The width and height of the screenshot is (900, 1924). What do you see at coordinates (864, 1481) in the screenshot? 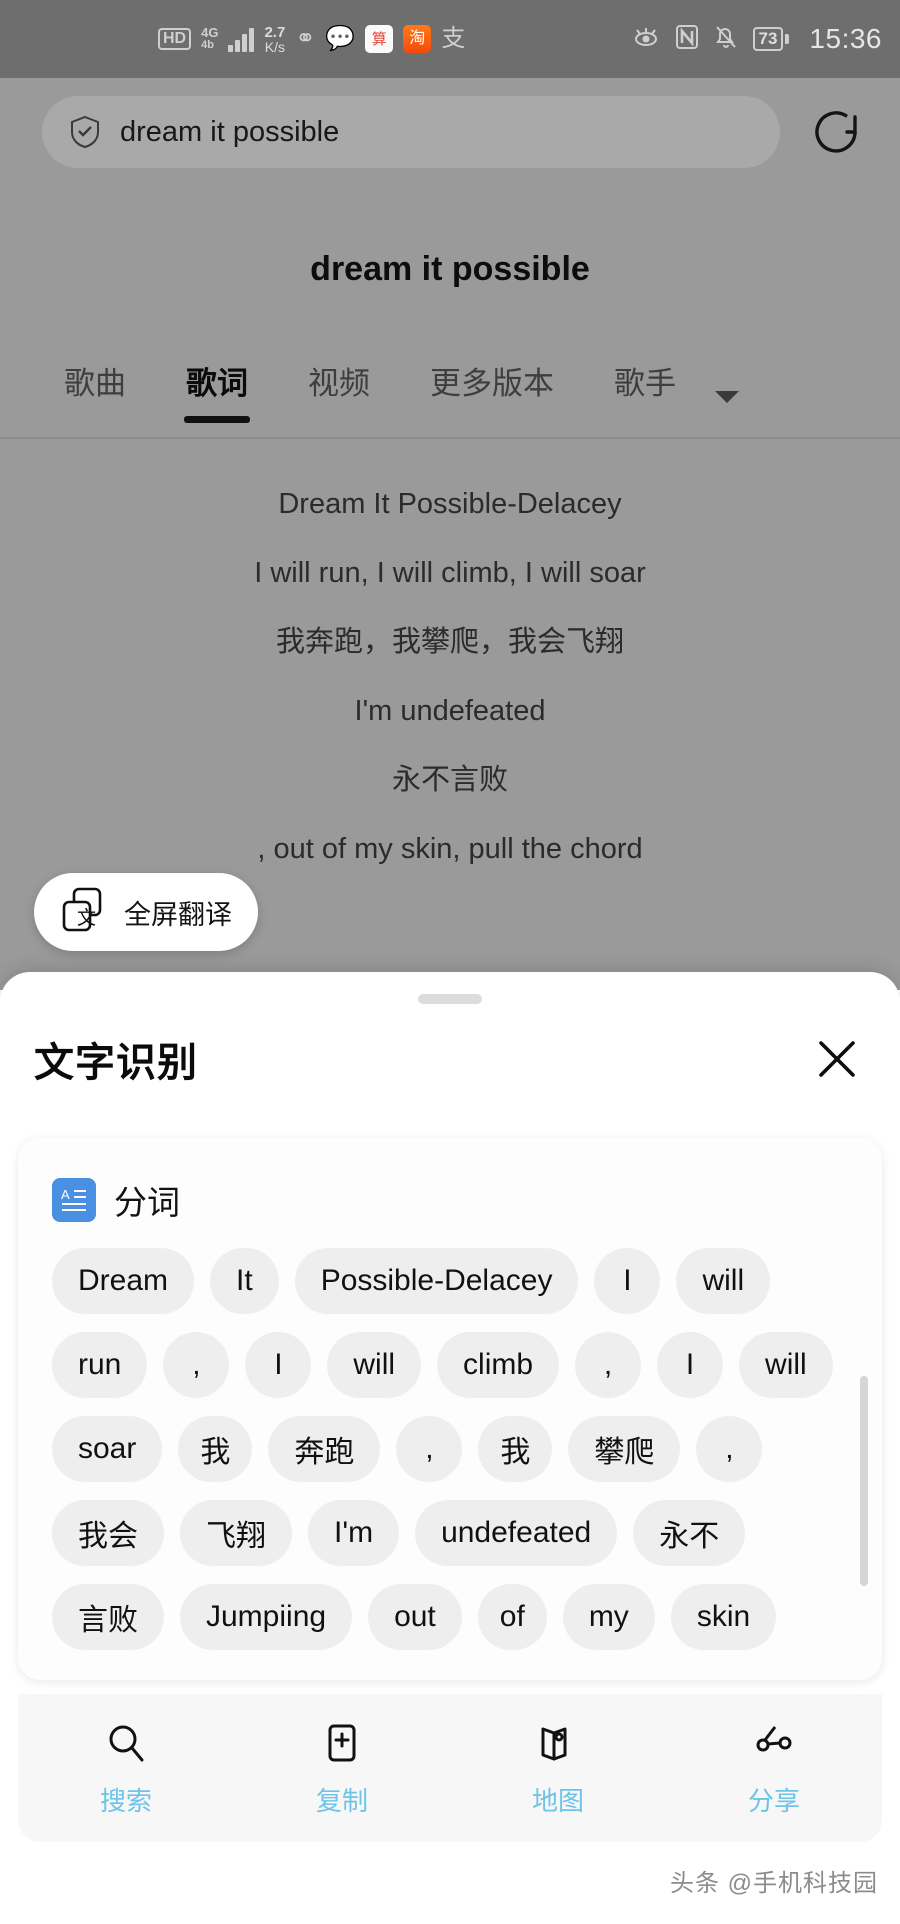
I see `scrollbar-thumb` at bounding box center [864, 1481].